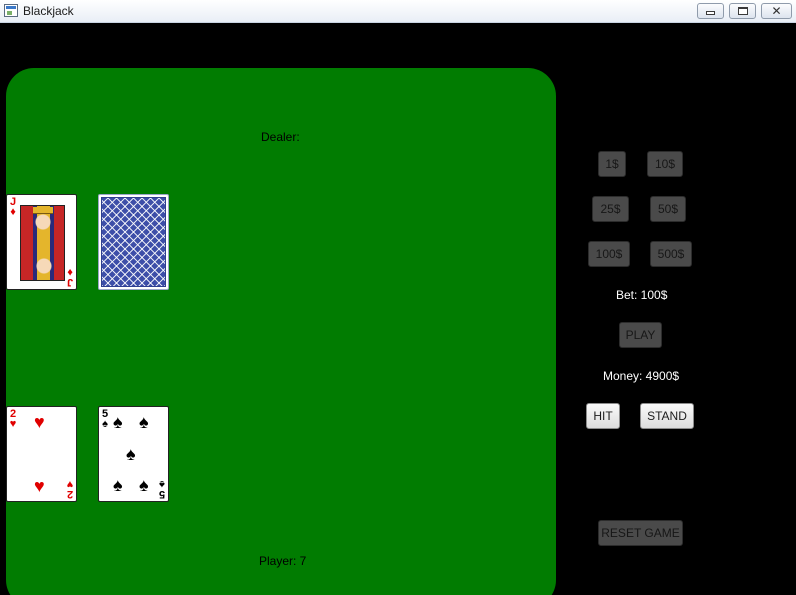 The height and width of the screenshot is (595, 796). What do you see at coordinates (640, 335) in the screenshot?
I see `play-button: PLAY` at bounding box center [640, 335].